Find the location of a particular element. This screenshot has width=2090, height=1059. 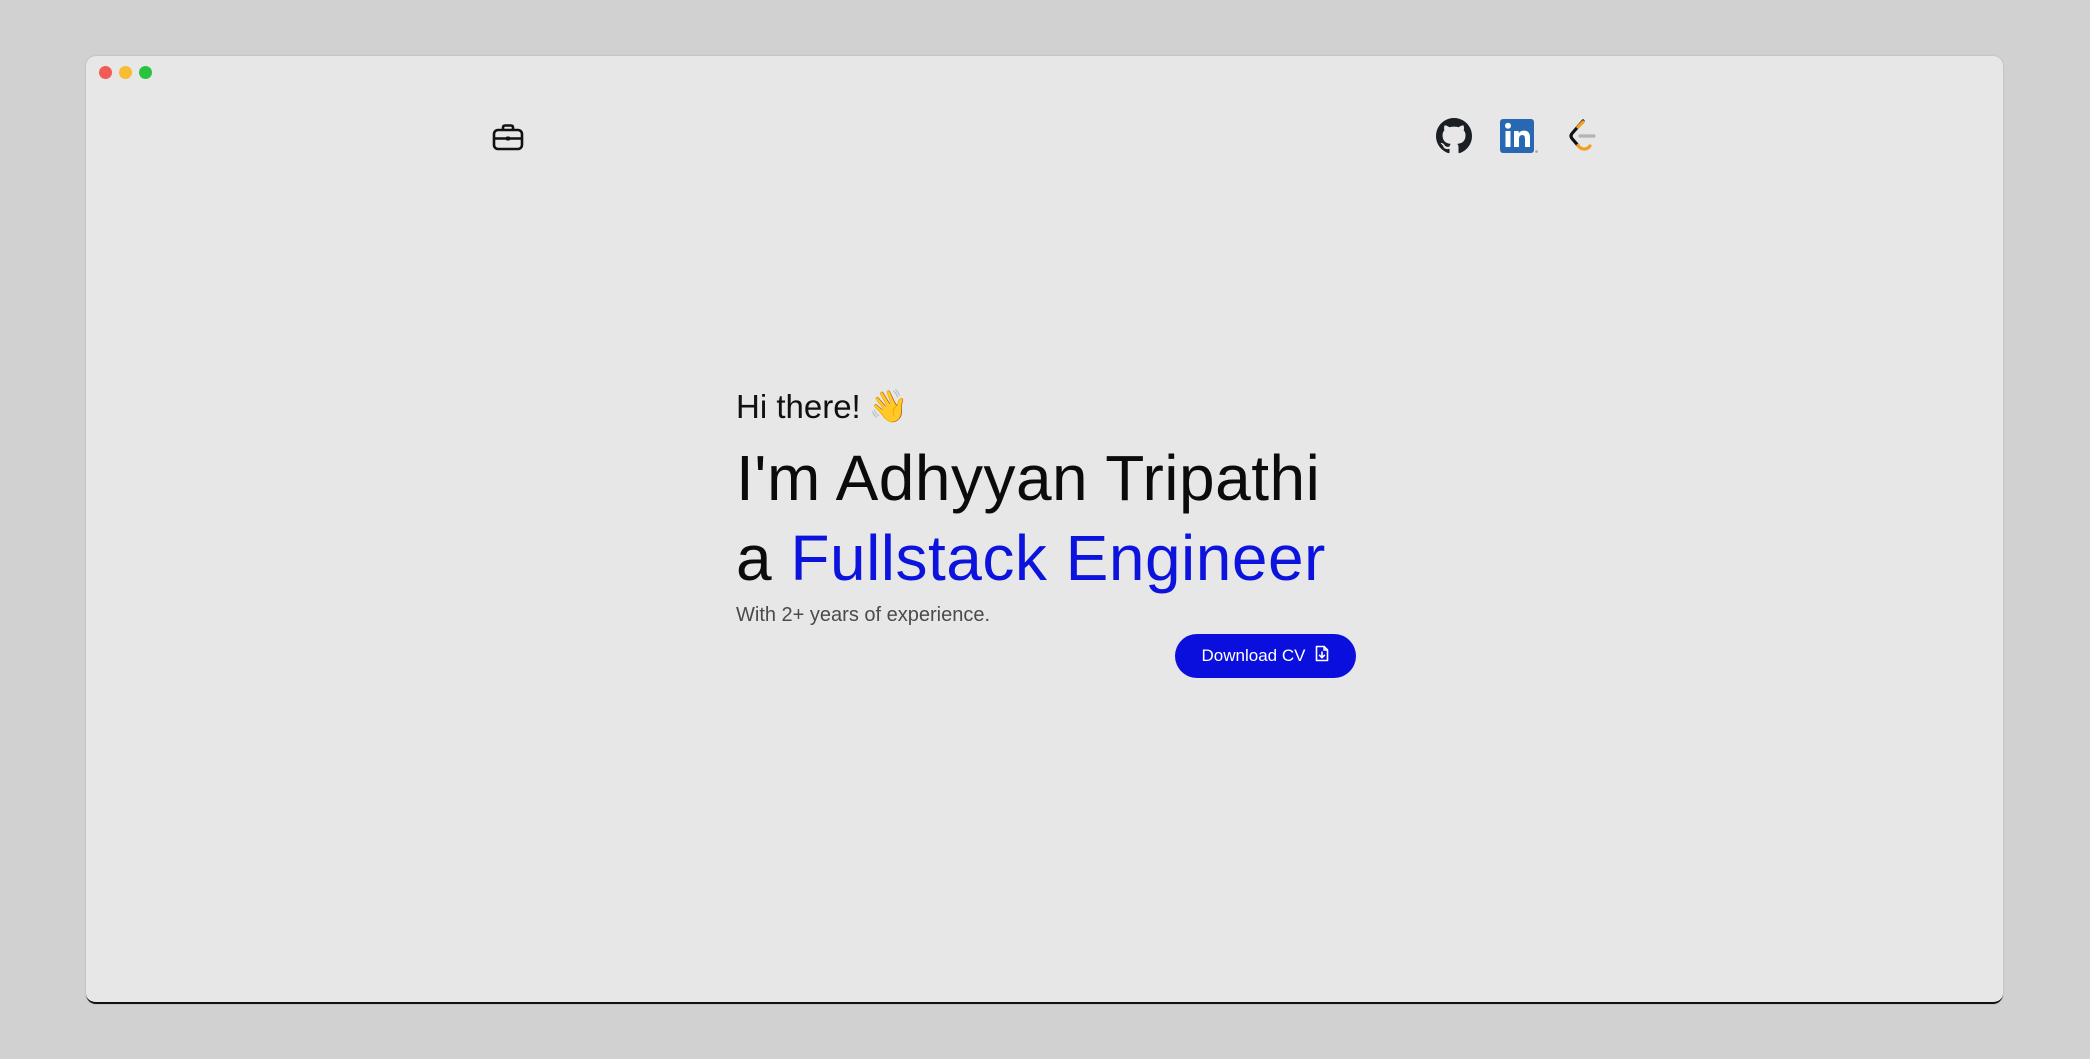

experience-subtitle: With 2+ years of experience. is located at coordinates (863, 615).